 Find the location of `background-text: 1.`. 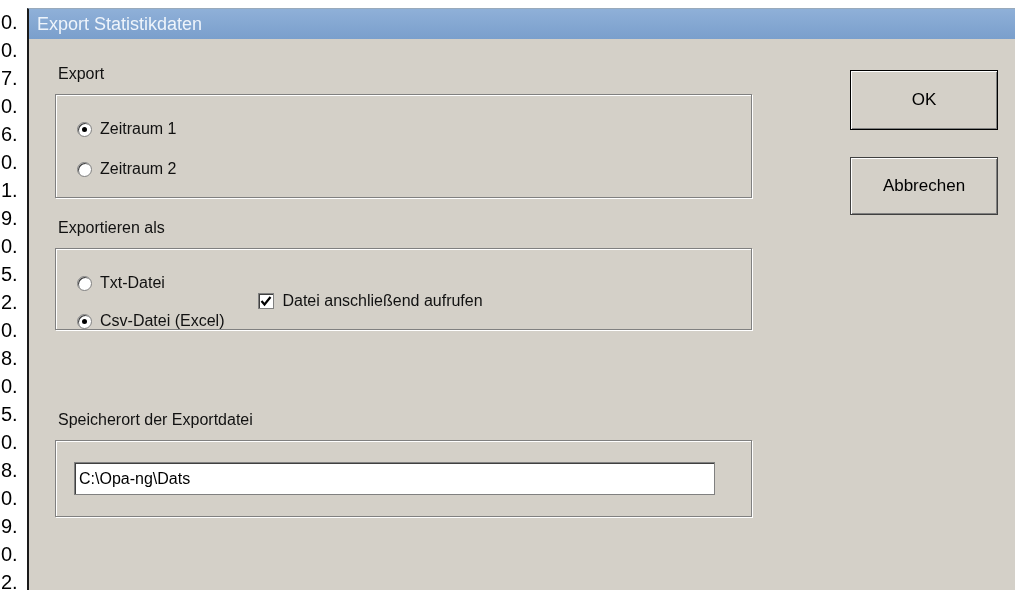

background-text: 1. is located at coordinates (10, 190).